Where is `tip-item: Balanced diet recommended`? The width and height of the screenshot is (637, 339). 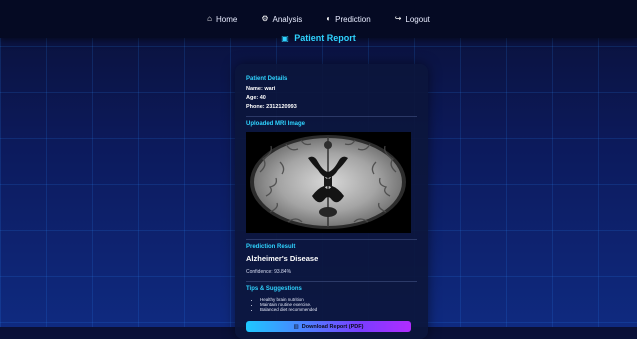 tip-item: Balanced diet recommended is located at coordinates (338, 309).